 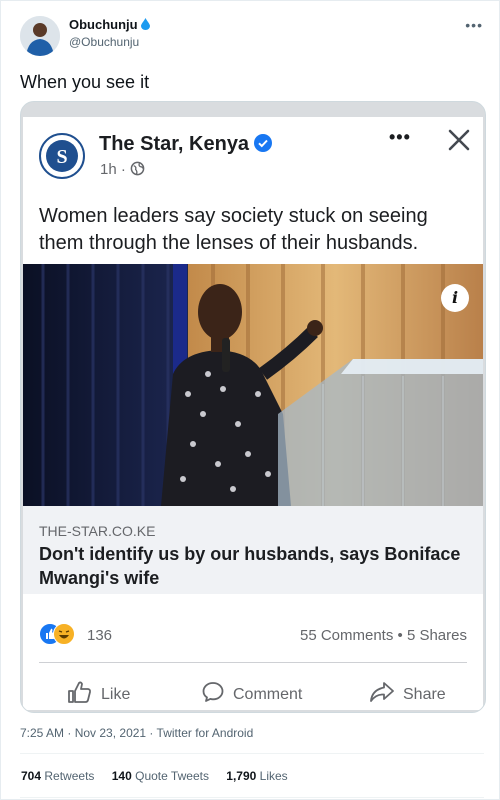 I want to click on comment-button: Comment, so click(x=251, y=692).